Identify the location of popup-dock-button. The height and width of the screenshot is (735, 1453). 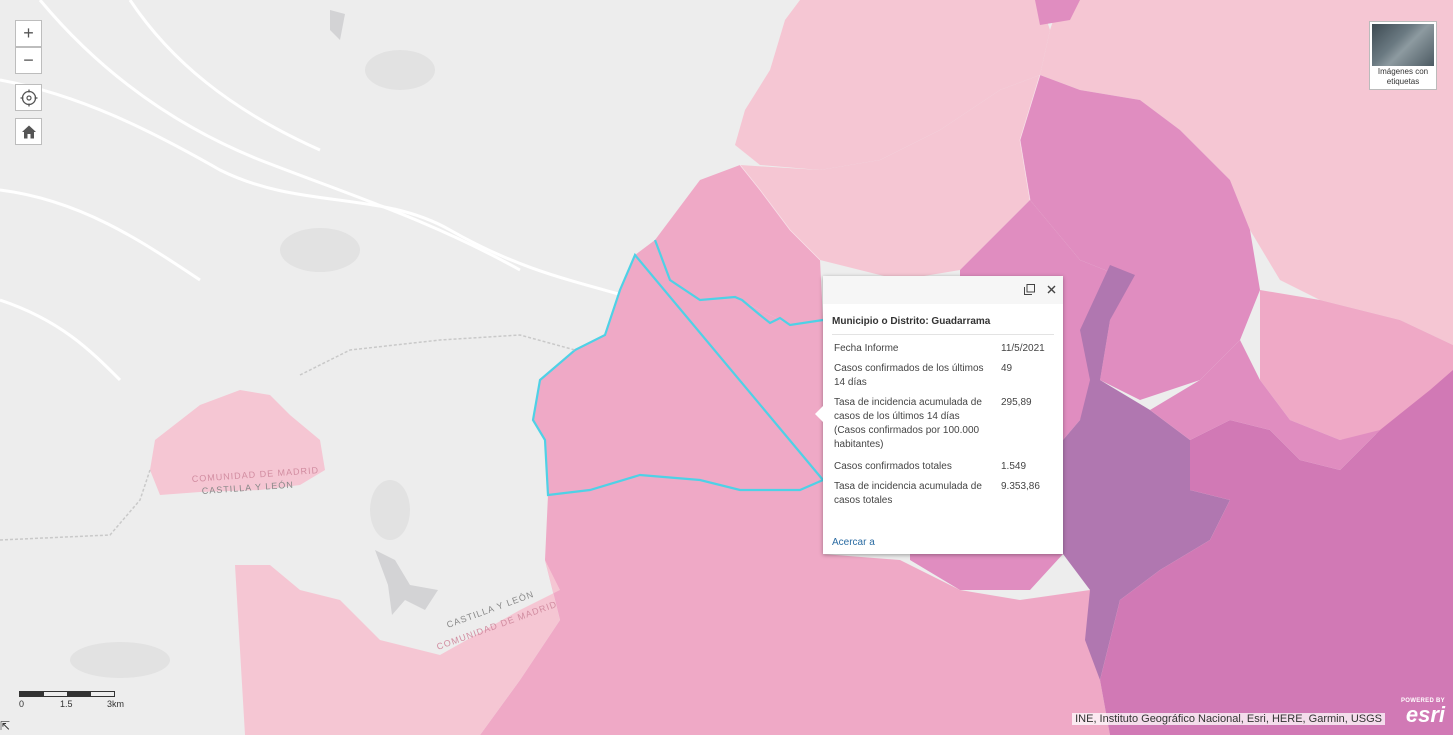
(1029, 291).